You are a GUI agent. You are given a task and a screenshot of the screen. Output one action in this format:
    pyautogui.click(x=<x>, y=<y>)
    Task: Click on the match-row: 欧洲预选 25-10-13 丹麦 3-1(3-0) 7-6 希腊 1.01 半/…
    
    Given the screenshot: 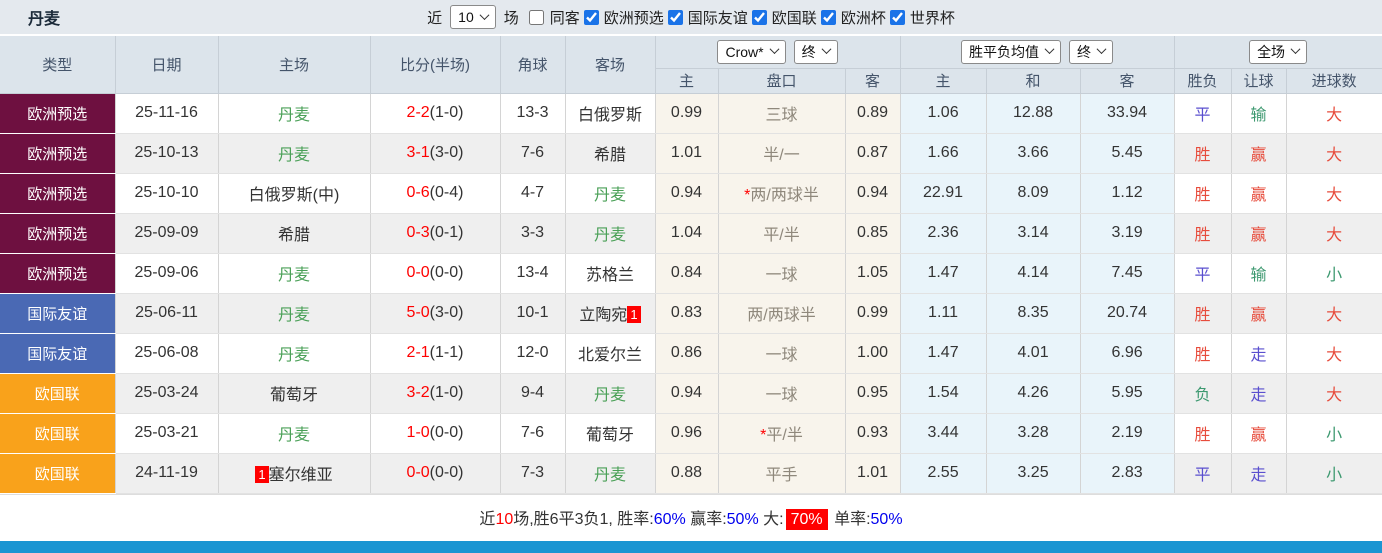 What is the action you would take?
    pyautogui.click(x=691, y=153)
    